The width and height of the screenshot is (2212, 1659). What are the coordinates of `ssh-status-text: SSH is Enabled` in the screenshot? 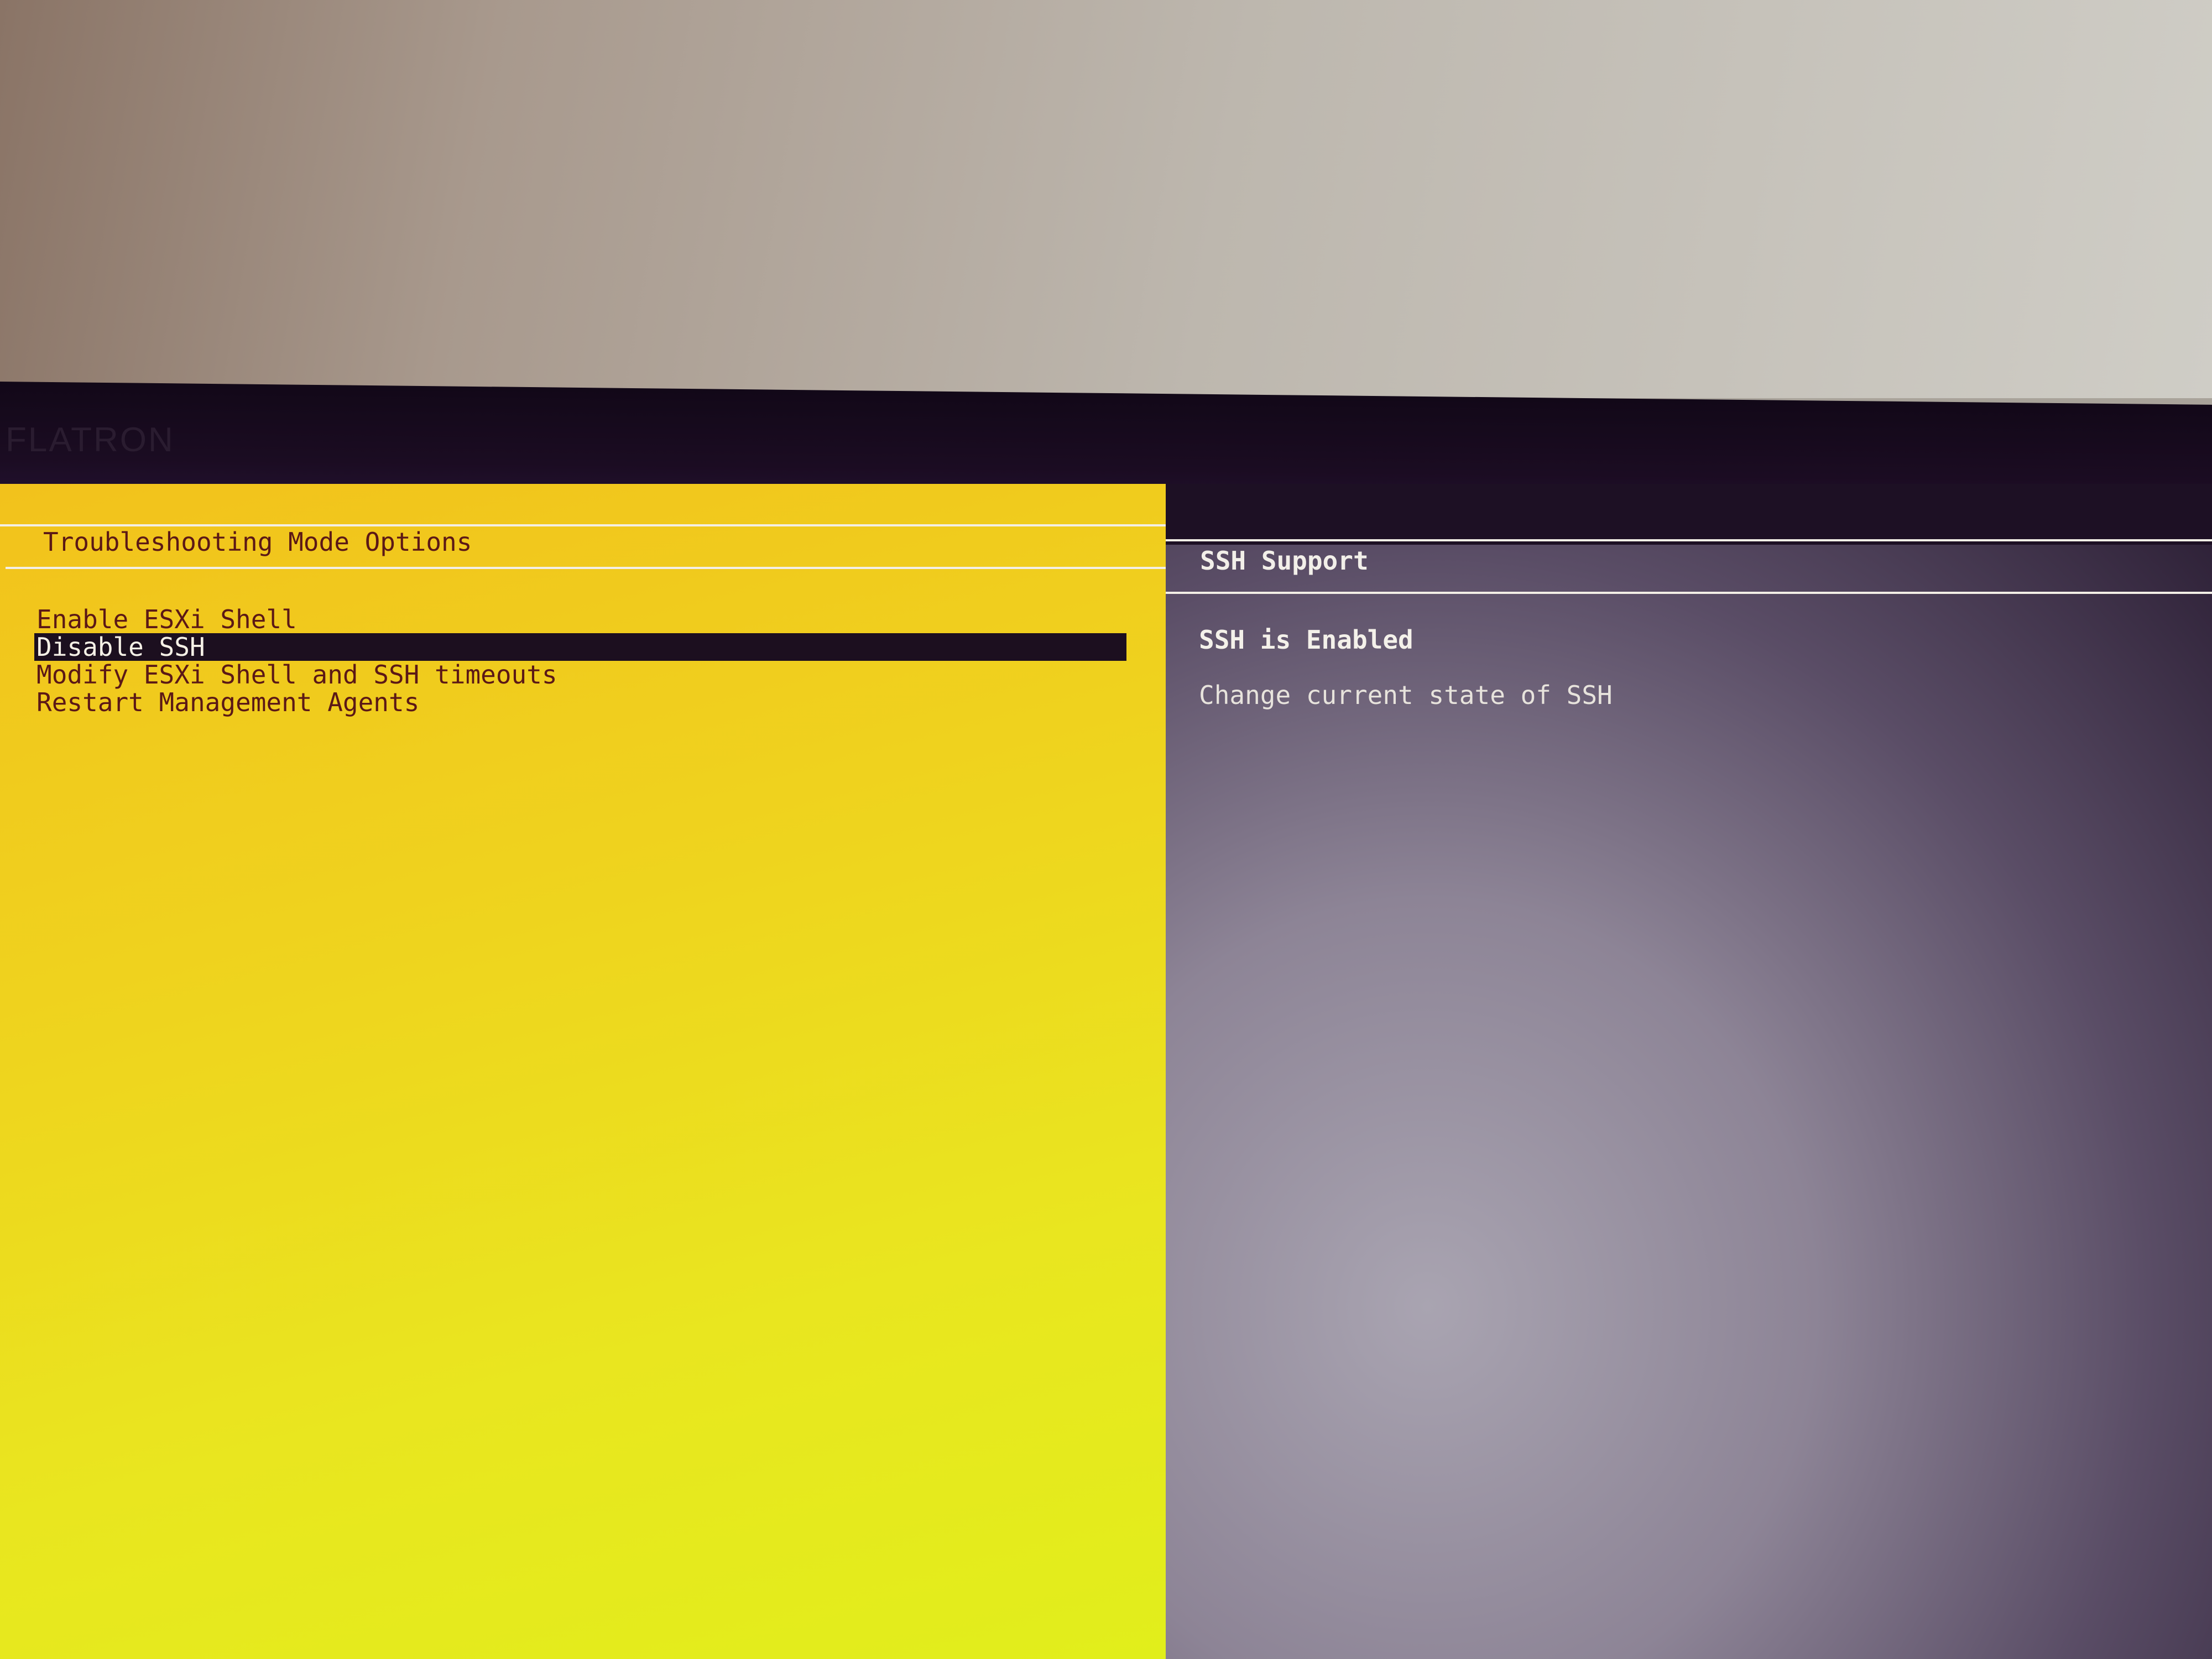 It's located at (1306, 640).